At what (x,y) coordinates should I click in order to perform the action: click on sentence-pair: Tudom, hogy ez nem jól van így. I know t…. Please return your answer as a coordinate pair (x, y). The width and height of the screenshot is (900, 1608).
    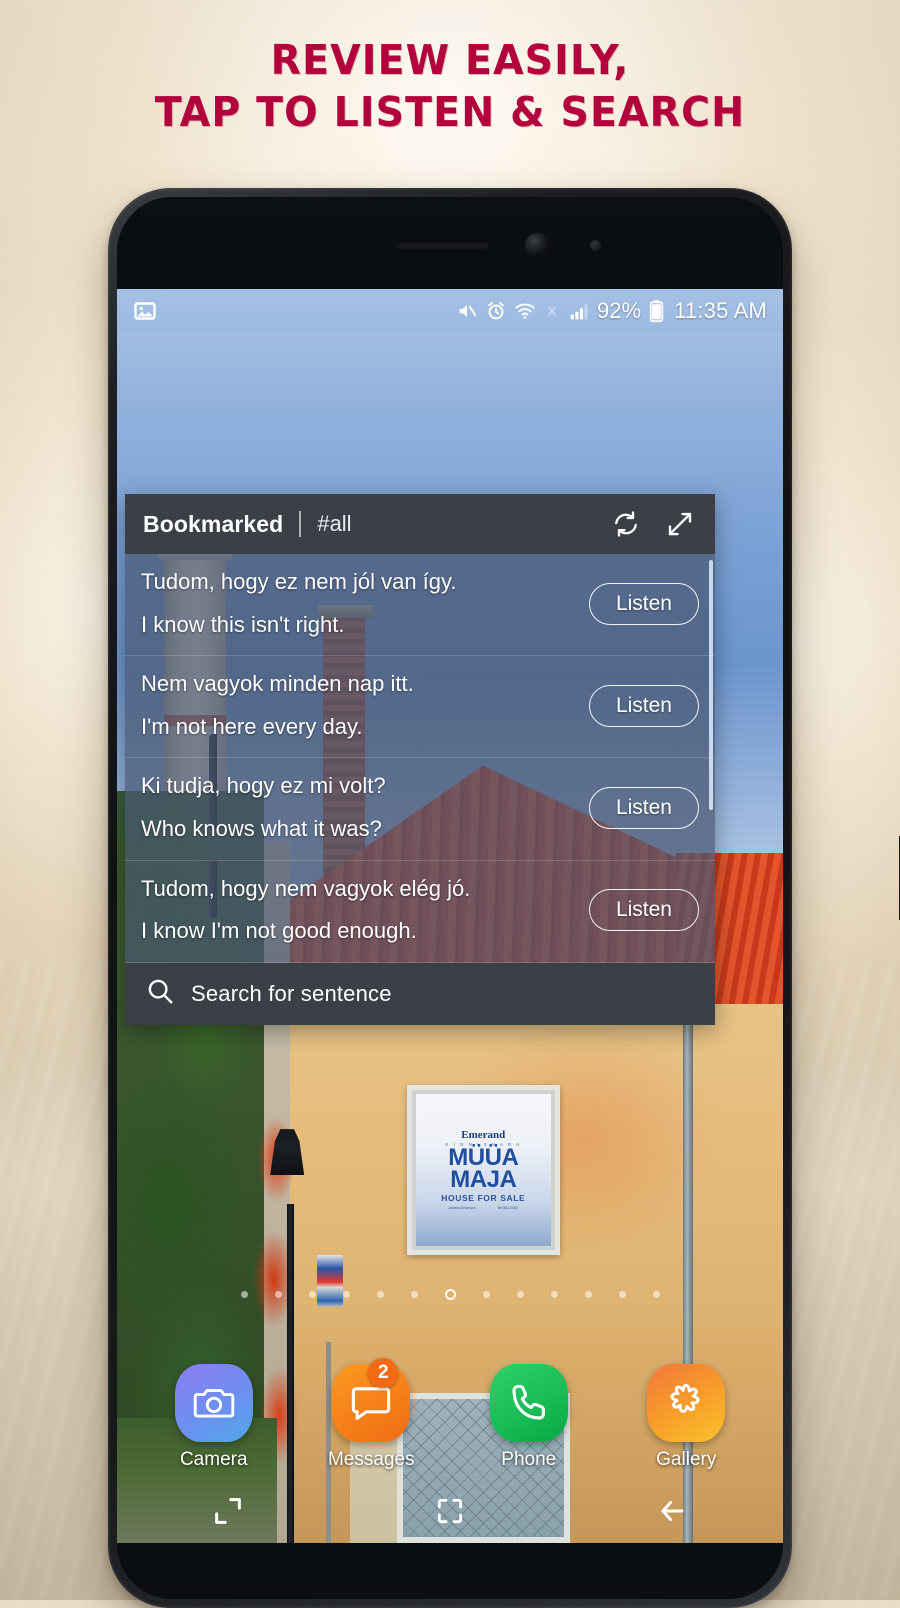
    Looking at the image, I should click on (365, 603).